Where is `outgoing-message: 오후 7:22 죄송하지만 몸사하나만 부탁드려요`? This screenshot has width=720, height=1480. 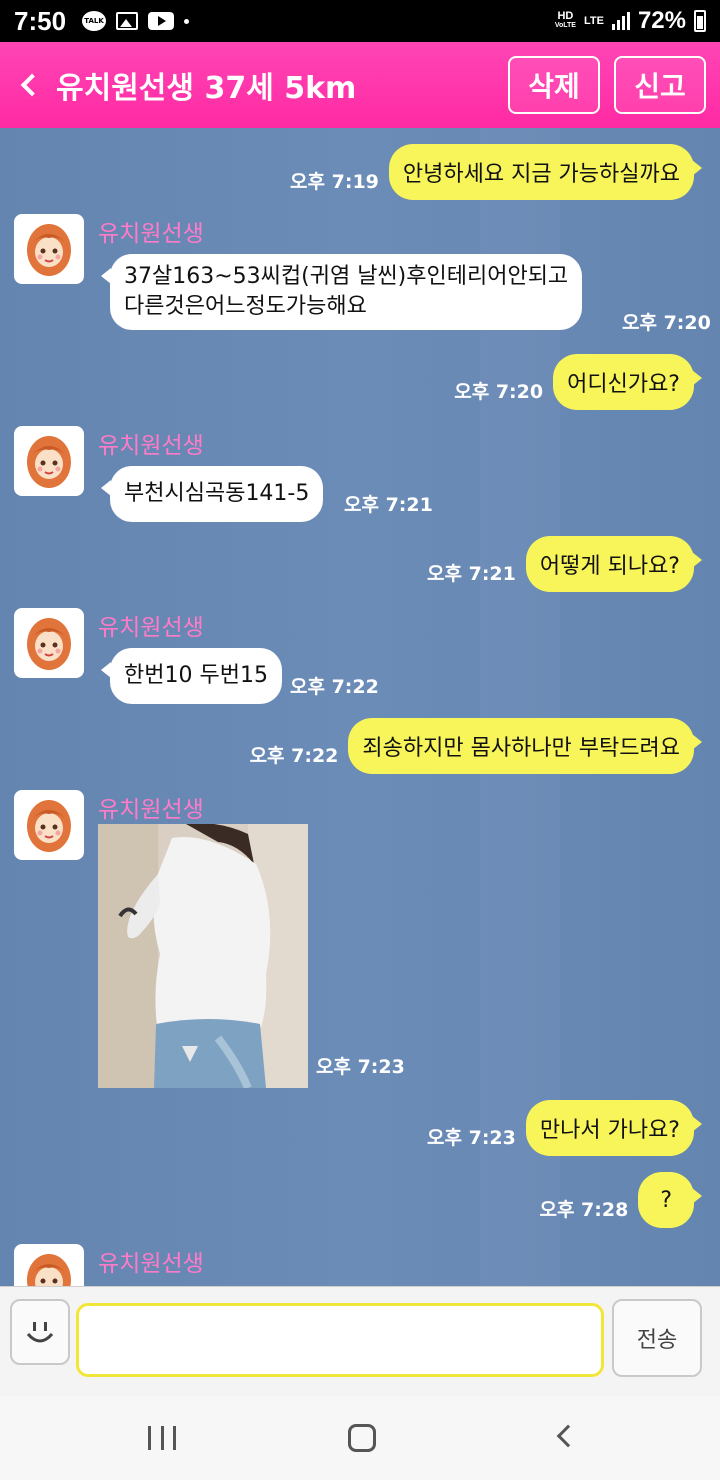
outgoing-message: 오후 7:22 죄송하지만 몸사하나만 부탁드려요 is located at coordinates (475, 746).